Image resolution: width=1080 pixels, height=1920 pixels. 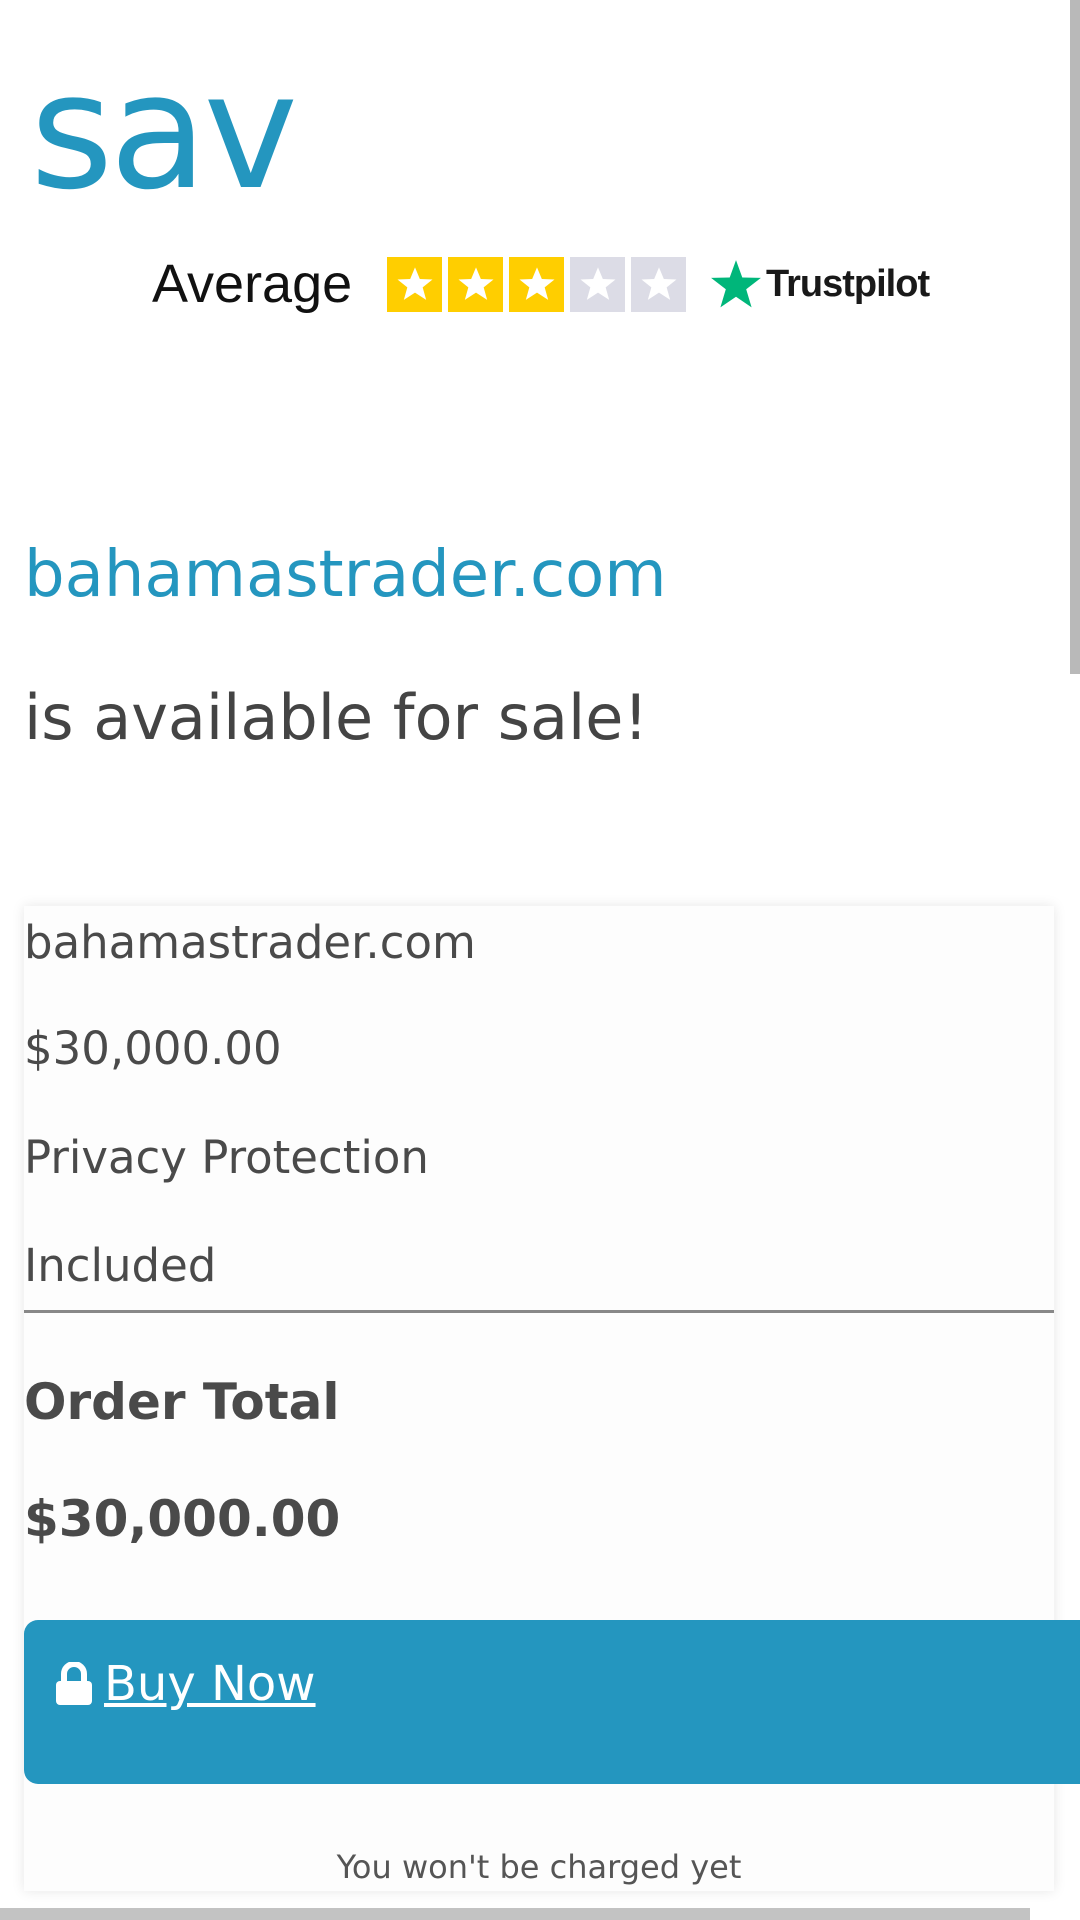 I want to click on vertical-scrollbar, so click(x=1075, y=337).